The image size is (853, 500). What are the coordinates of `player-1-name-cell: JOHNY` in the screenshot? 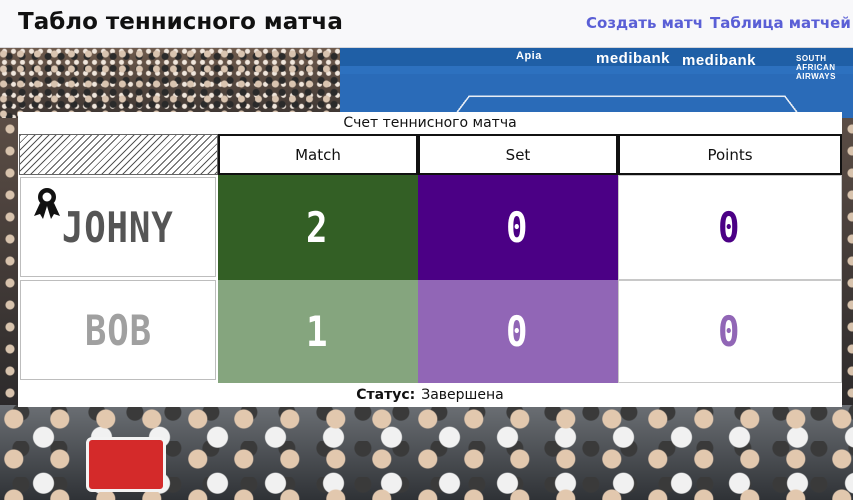 It's located at (118, 227).